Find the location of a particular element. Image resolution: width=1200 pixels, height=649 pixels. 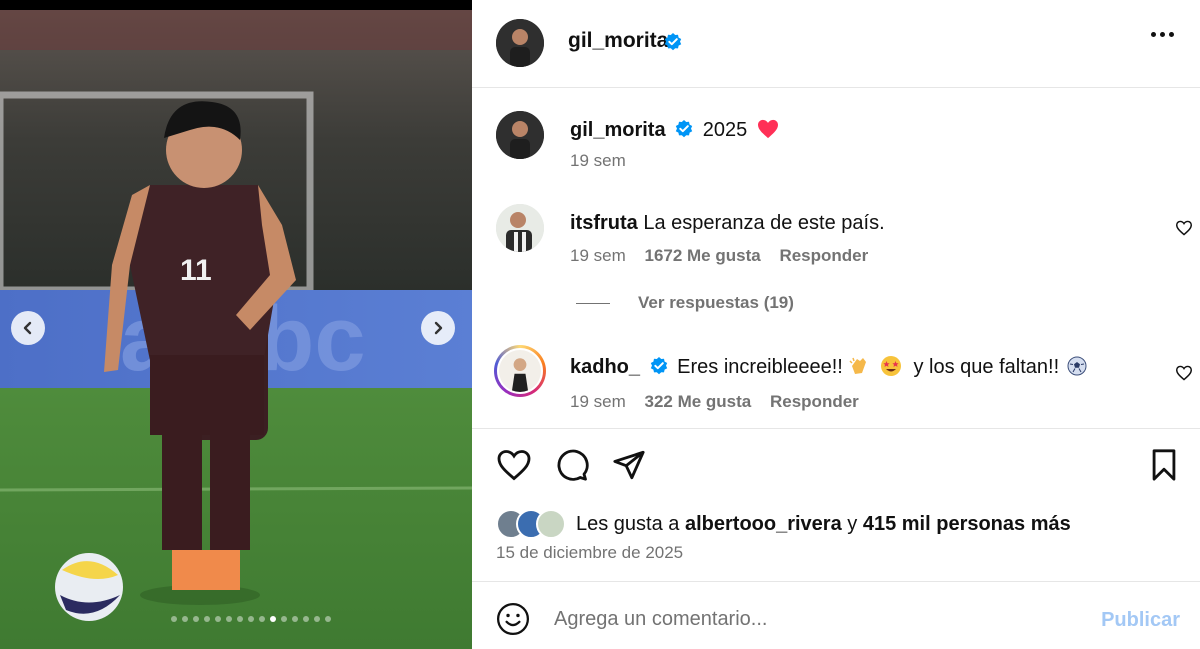

chevron-left-icon is located at coordinates (27, 328).